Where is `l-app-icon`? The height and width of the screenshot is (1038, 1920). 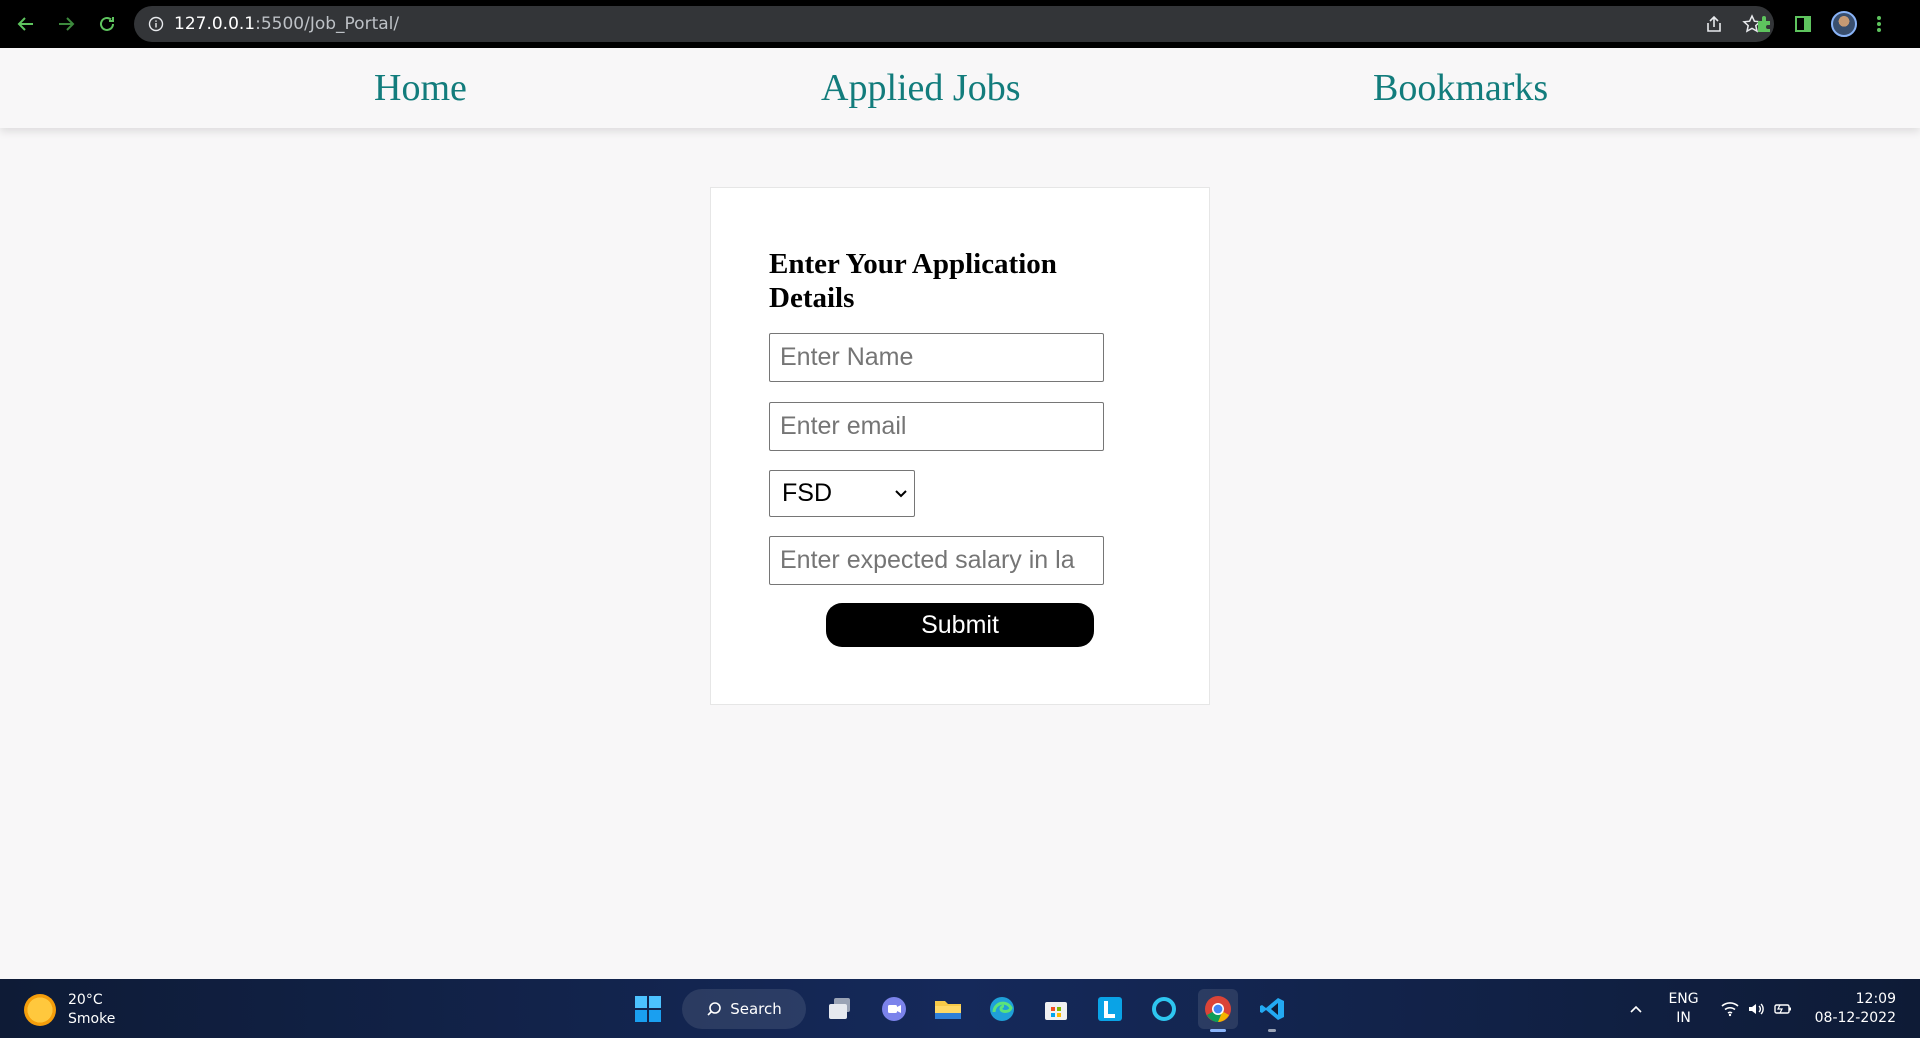
l-app-icon is located at coordinates (1110, 1009).